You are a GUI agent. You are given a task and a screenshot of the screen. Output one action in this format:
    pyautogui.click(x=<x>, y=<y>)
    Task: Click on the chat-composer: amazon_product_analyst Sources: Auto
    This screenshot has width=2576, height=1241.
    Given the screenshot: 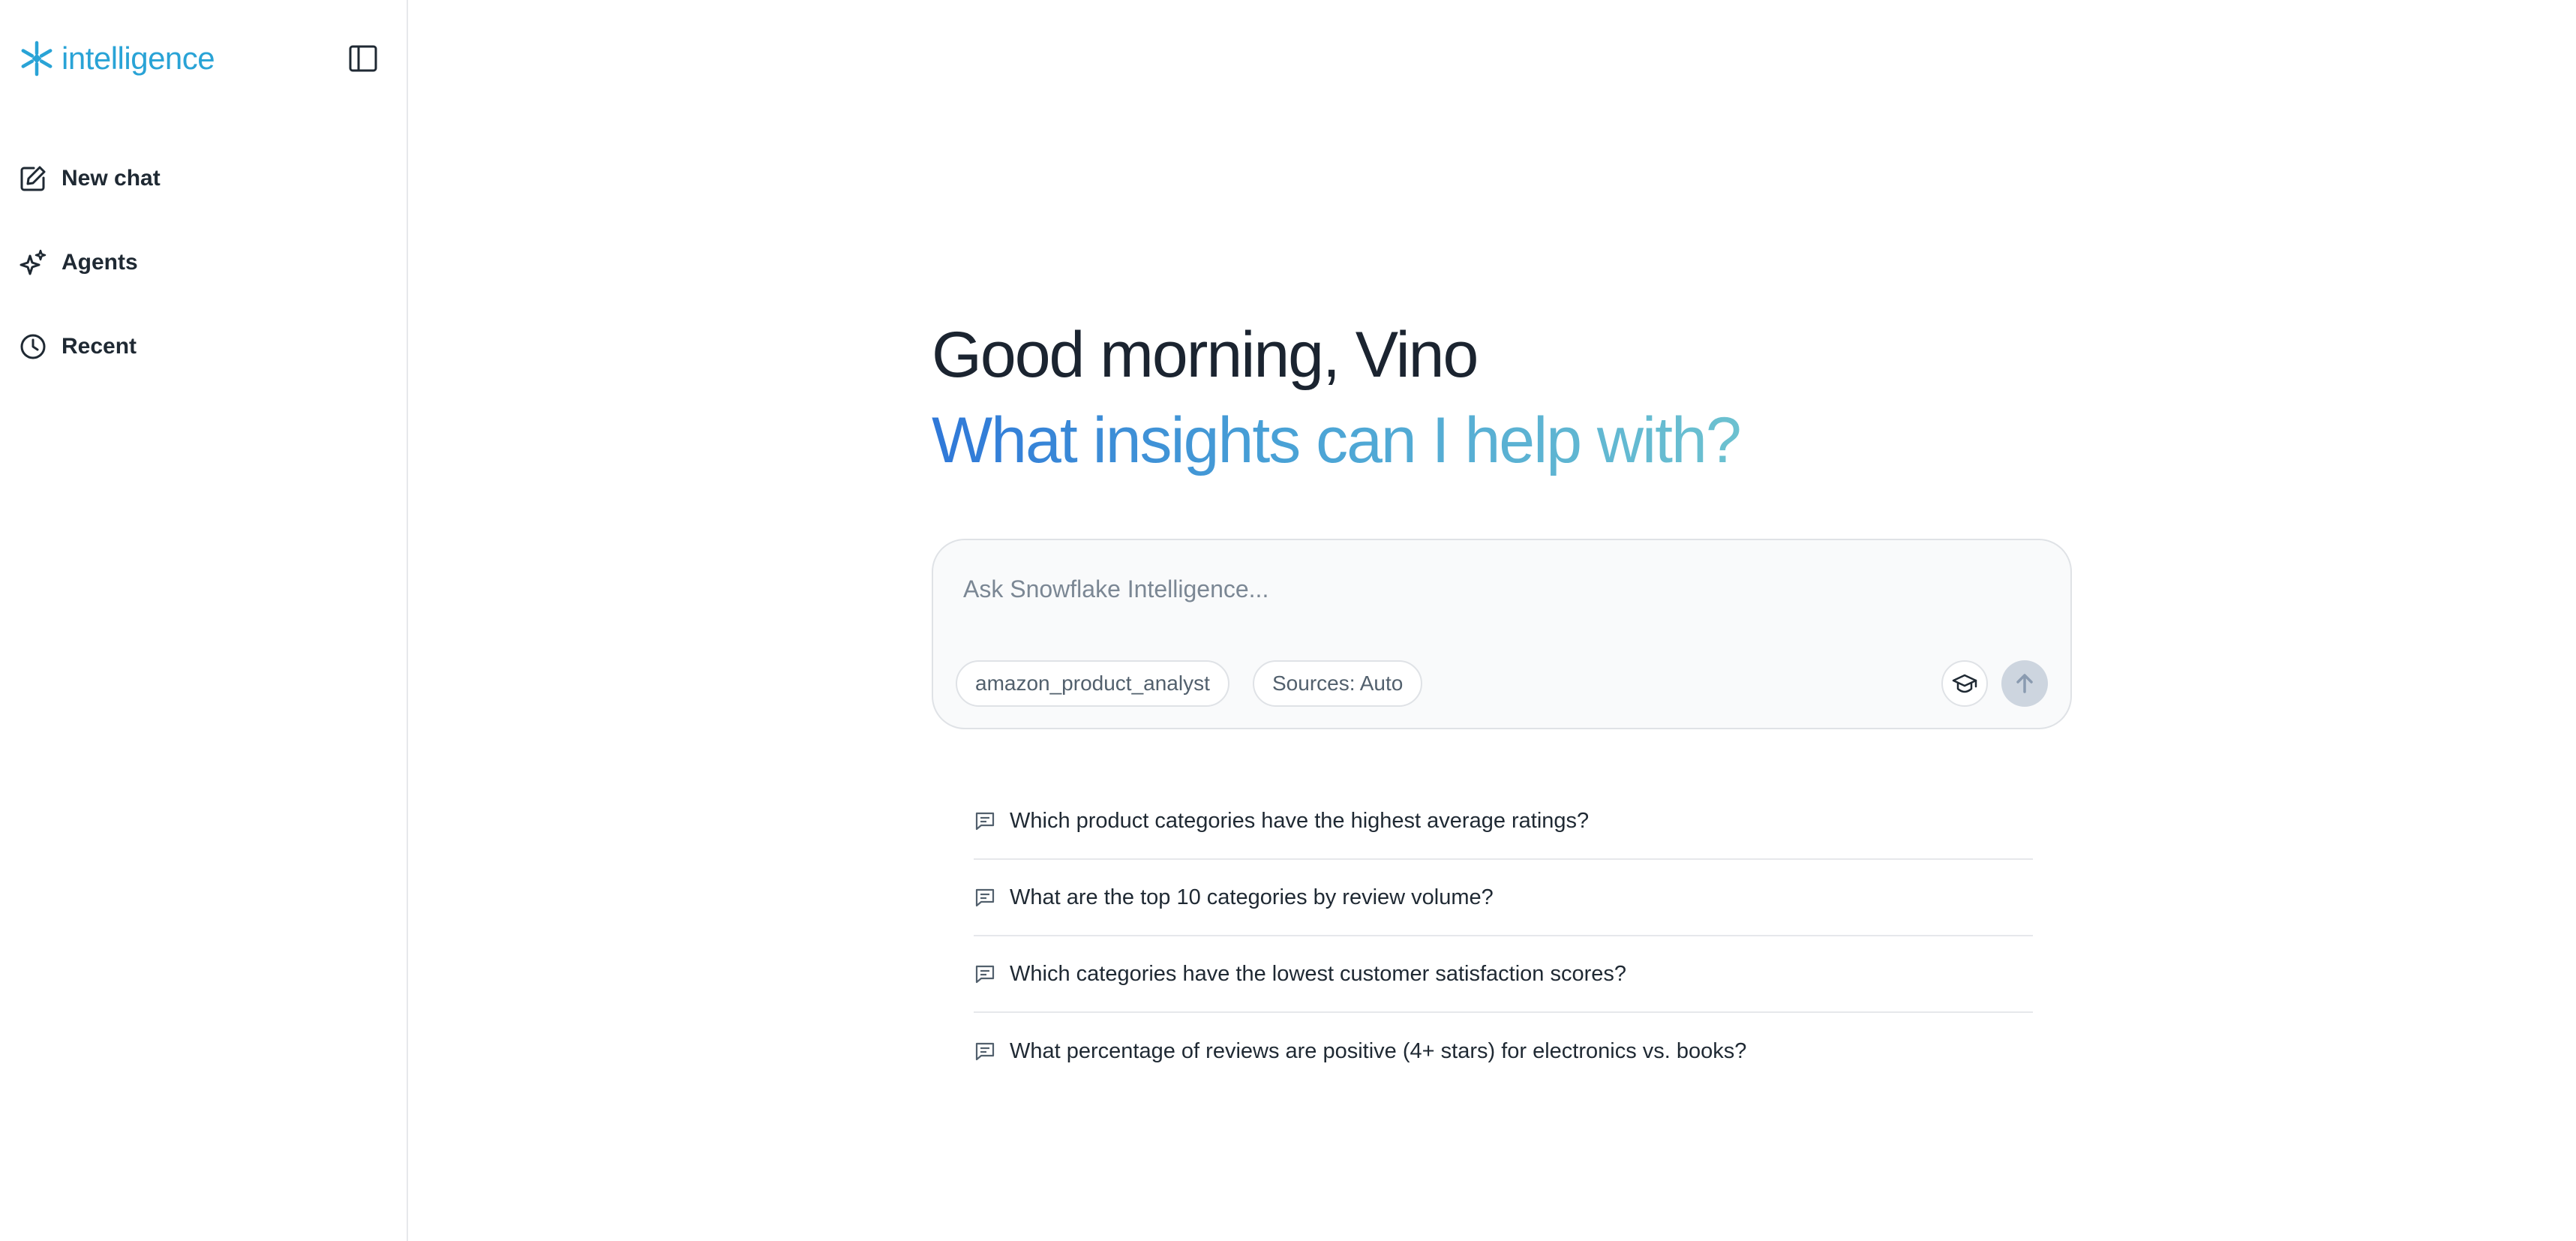 What is the action you would take?
    pyautogui.click(x=1502, y=634)
    